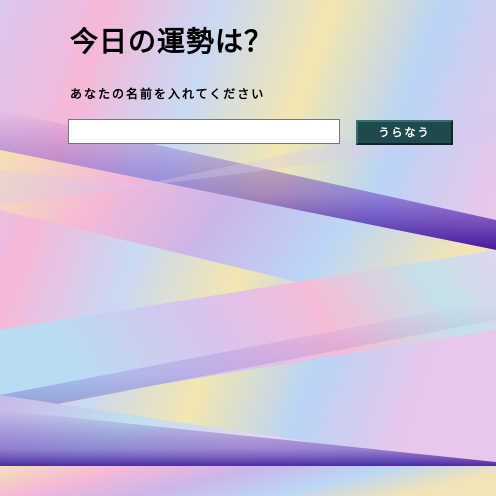 This screenshot has width=496, height=496. I want to click on name-prompt-label: あなたの名前を入れてください, so click(168, 94).